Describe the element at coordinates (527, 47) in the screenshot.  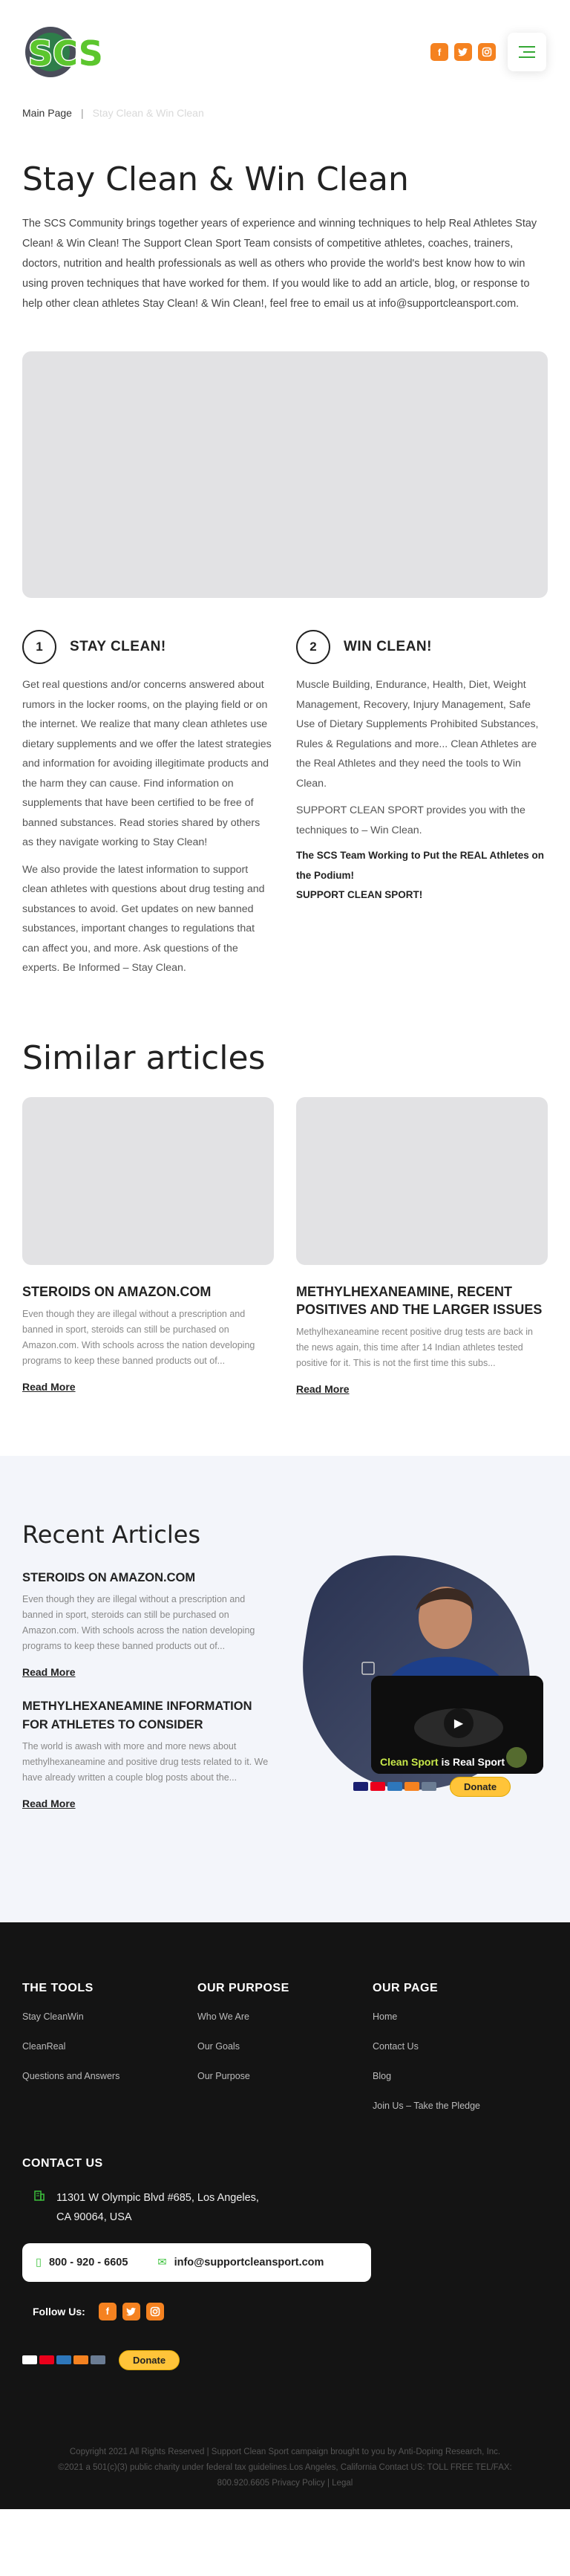
I see `hamburger-icon` at that location.